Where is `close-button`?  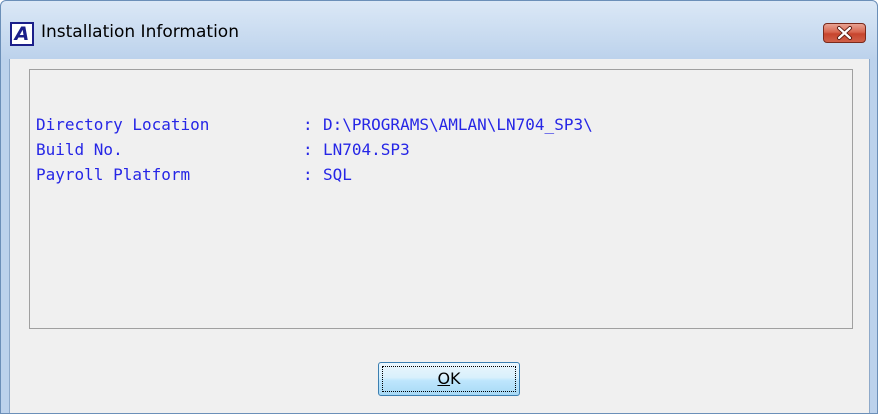 close-button is located at coordinates (844, 33).